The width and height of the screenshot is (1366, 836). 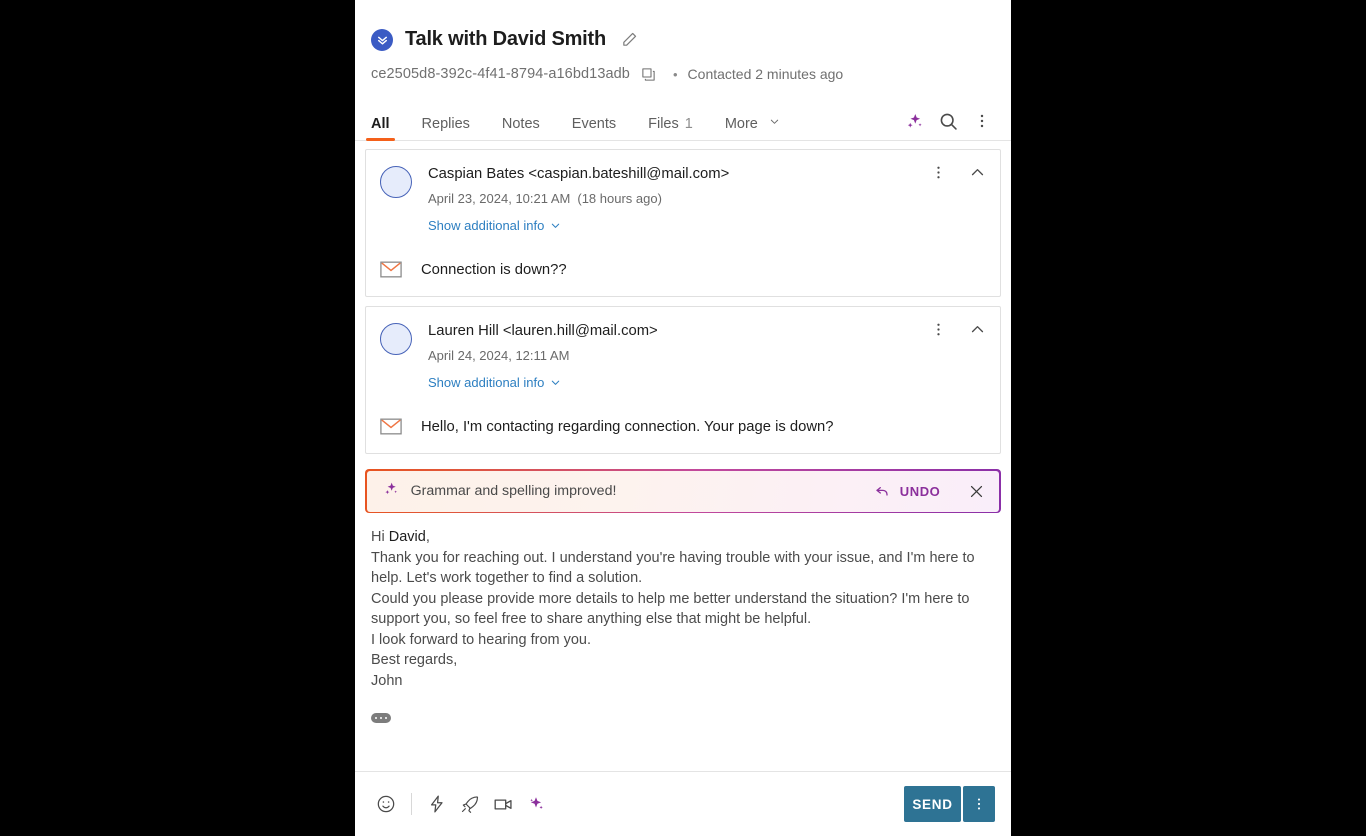 What do you see at coordinates (445, 123) in the screenshot?
I see `tab-replies-label: Replies` at bounding box center [445, 123].